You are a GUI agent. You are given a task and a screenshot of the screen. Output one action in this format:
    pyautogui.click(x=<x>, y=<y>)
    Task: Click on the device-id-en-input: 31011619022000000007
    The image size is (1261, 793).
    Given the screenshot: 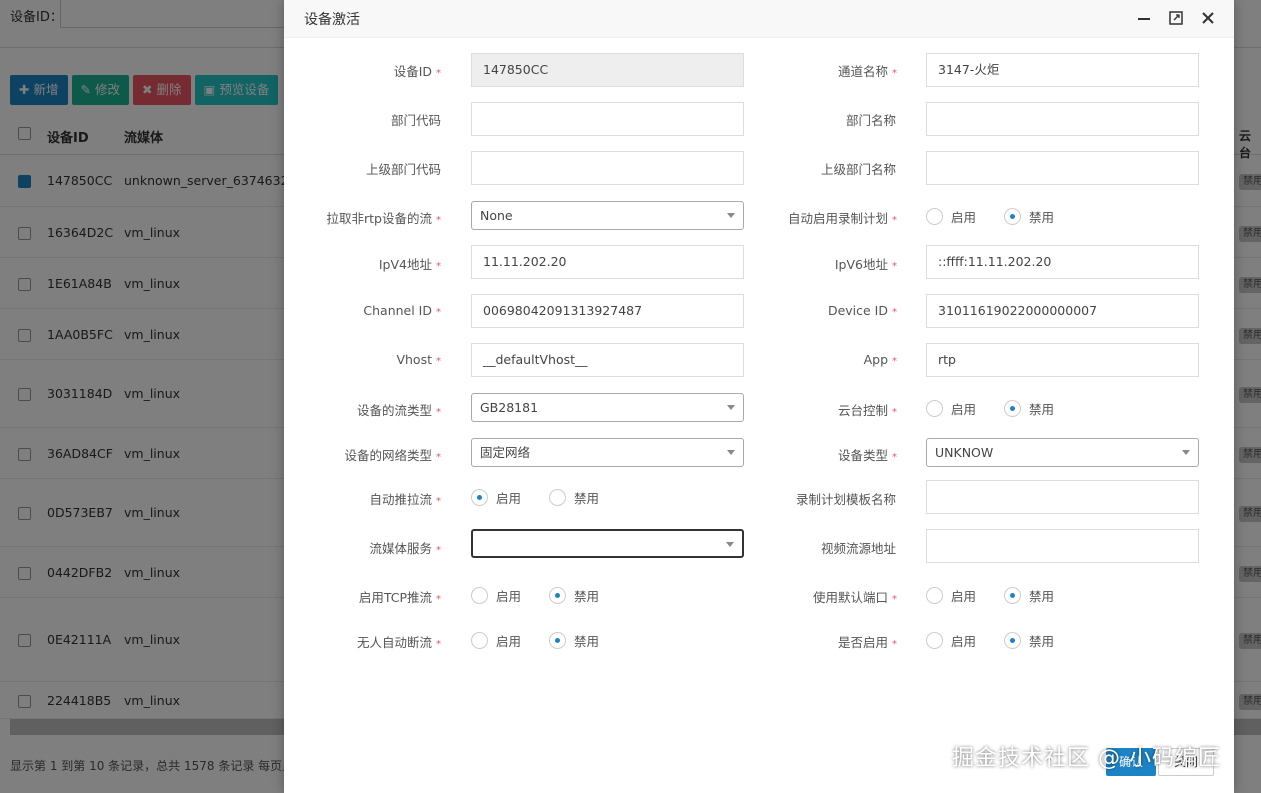 What is the action you would take?
    pyautogui.click(x=1062, y=311)
    